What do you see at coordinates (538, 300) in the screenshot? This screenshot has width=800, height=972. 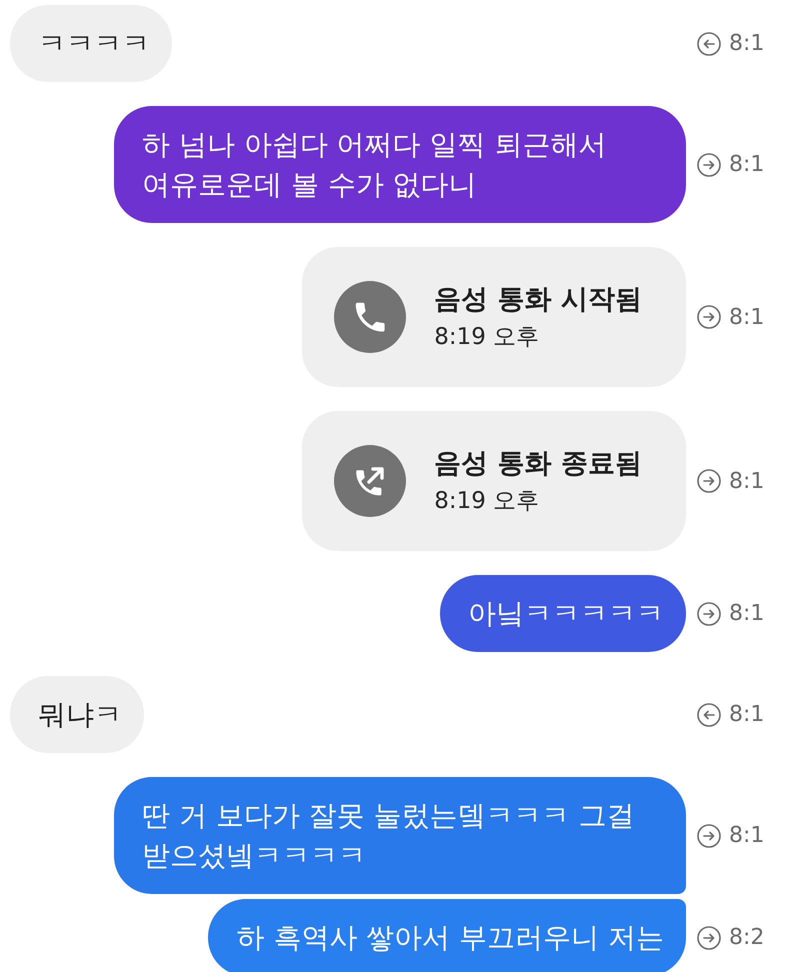 I see `call-title: 음성 통화 시작됨` at bounding box center [538, 300].